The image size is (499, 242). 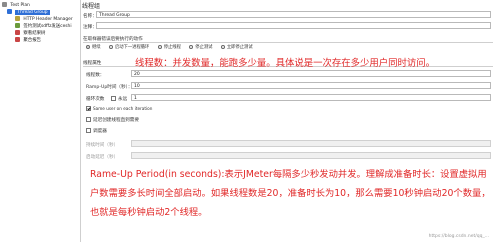 What do you see at coordinates (100, 131) in the screenshot?
I see `scheduler-label: 调度器` at bounding box center [100, 131].